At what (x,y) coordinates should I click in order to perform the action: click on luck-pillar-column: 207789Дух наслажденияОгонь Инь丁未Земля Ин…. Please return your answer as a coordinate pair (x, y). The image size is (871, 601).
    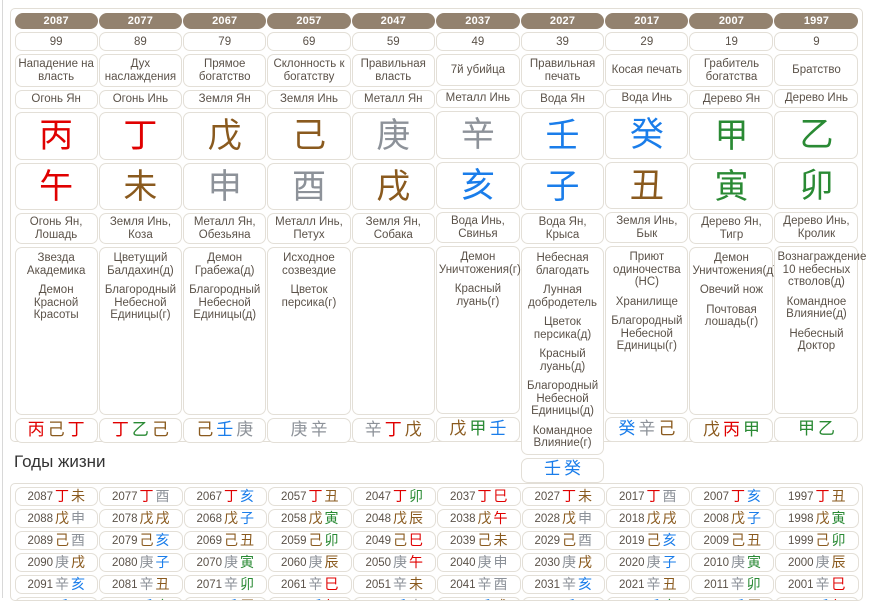
    Looking at the image, I should click on (140, 249).